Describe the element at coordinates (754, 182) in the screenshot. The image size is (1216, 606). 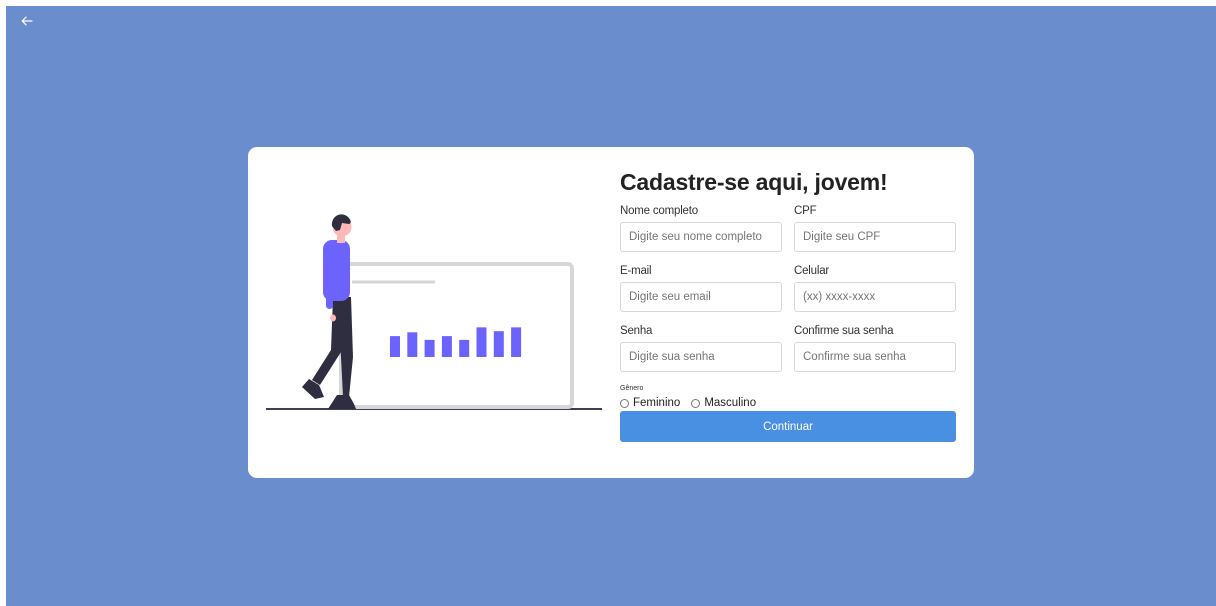
I see `form-title: Cadastre-se aqui, jovem!` at that location.